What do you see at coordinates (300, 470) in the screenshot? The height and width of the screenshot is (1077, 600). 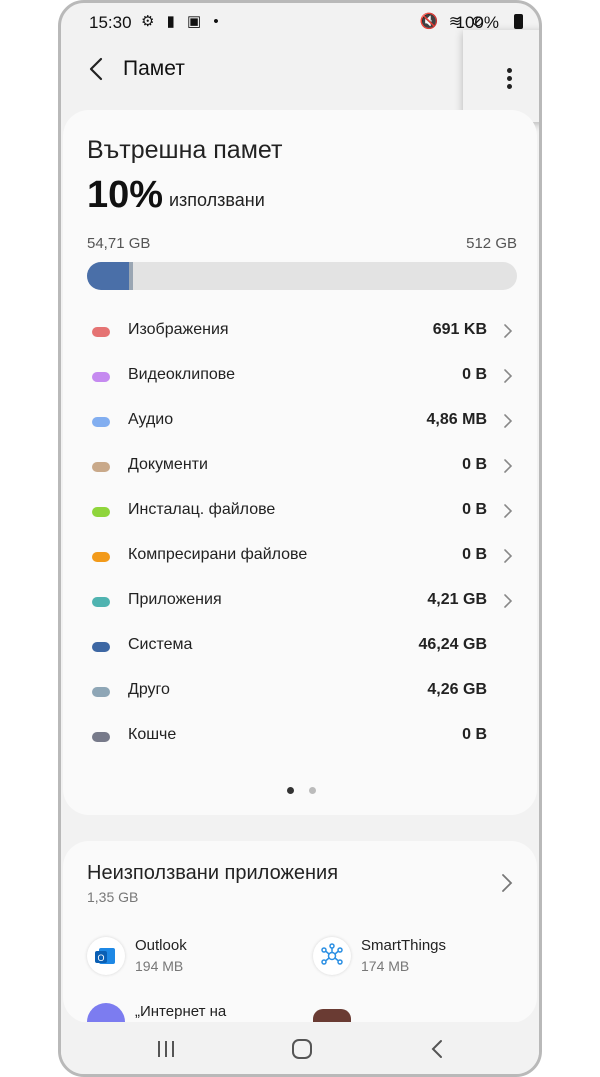 I see `category-row: Документи 0 B` at bounding box center [300, 470].